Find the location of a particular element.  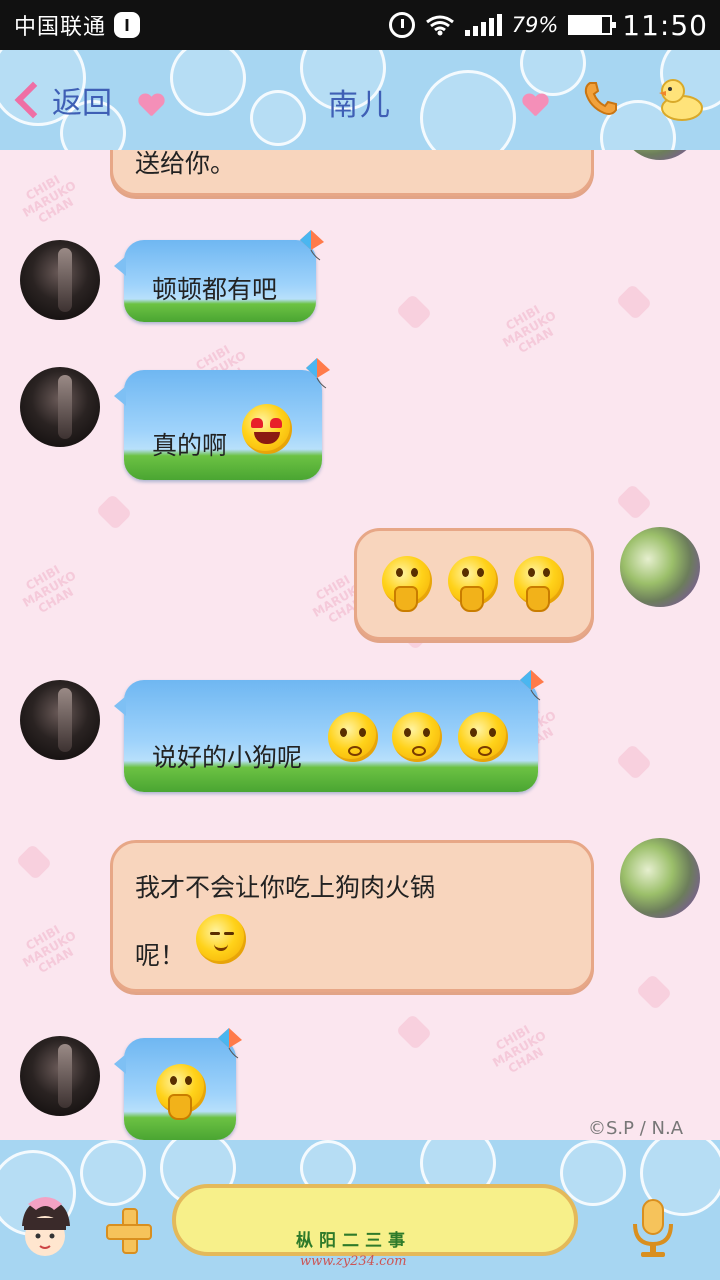

notification-badge: l is located at coordinates (127, 25).